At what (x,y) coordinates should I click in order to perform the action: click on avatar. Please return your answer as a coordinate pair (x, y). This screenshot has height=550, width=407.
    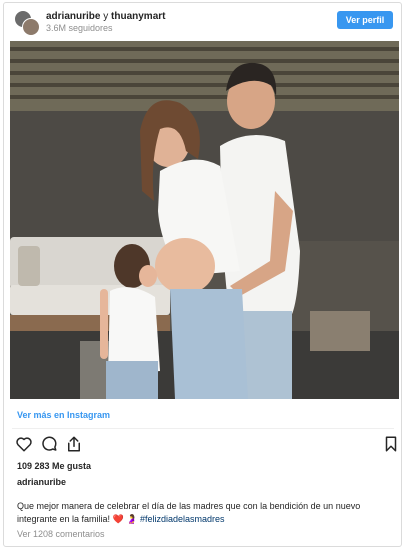
    Looking at the image, I should click on (27, 23).